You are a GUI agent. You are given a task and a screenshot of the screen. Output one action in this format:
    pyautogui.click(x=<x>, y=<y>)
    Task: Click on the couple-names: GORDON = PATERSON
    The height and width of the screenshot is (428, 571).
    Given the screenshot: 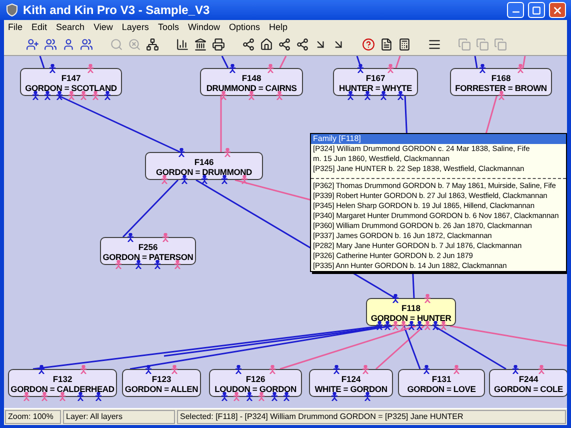 What is the action you would take?
    pyautogui.click(x=148, y=257)
    